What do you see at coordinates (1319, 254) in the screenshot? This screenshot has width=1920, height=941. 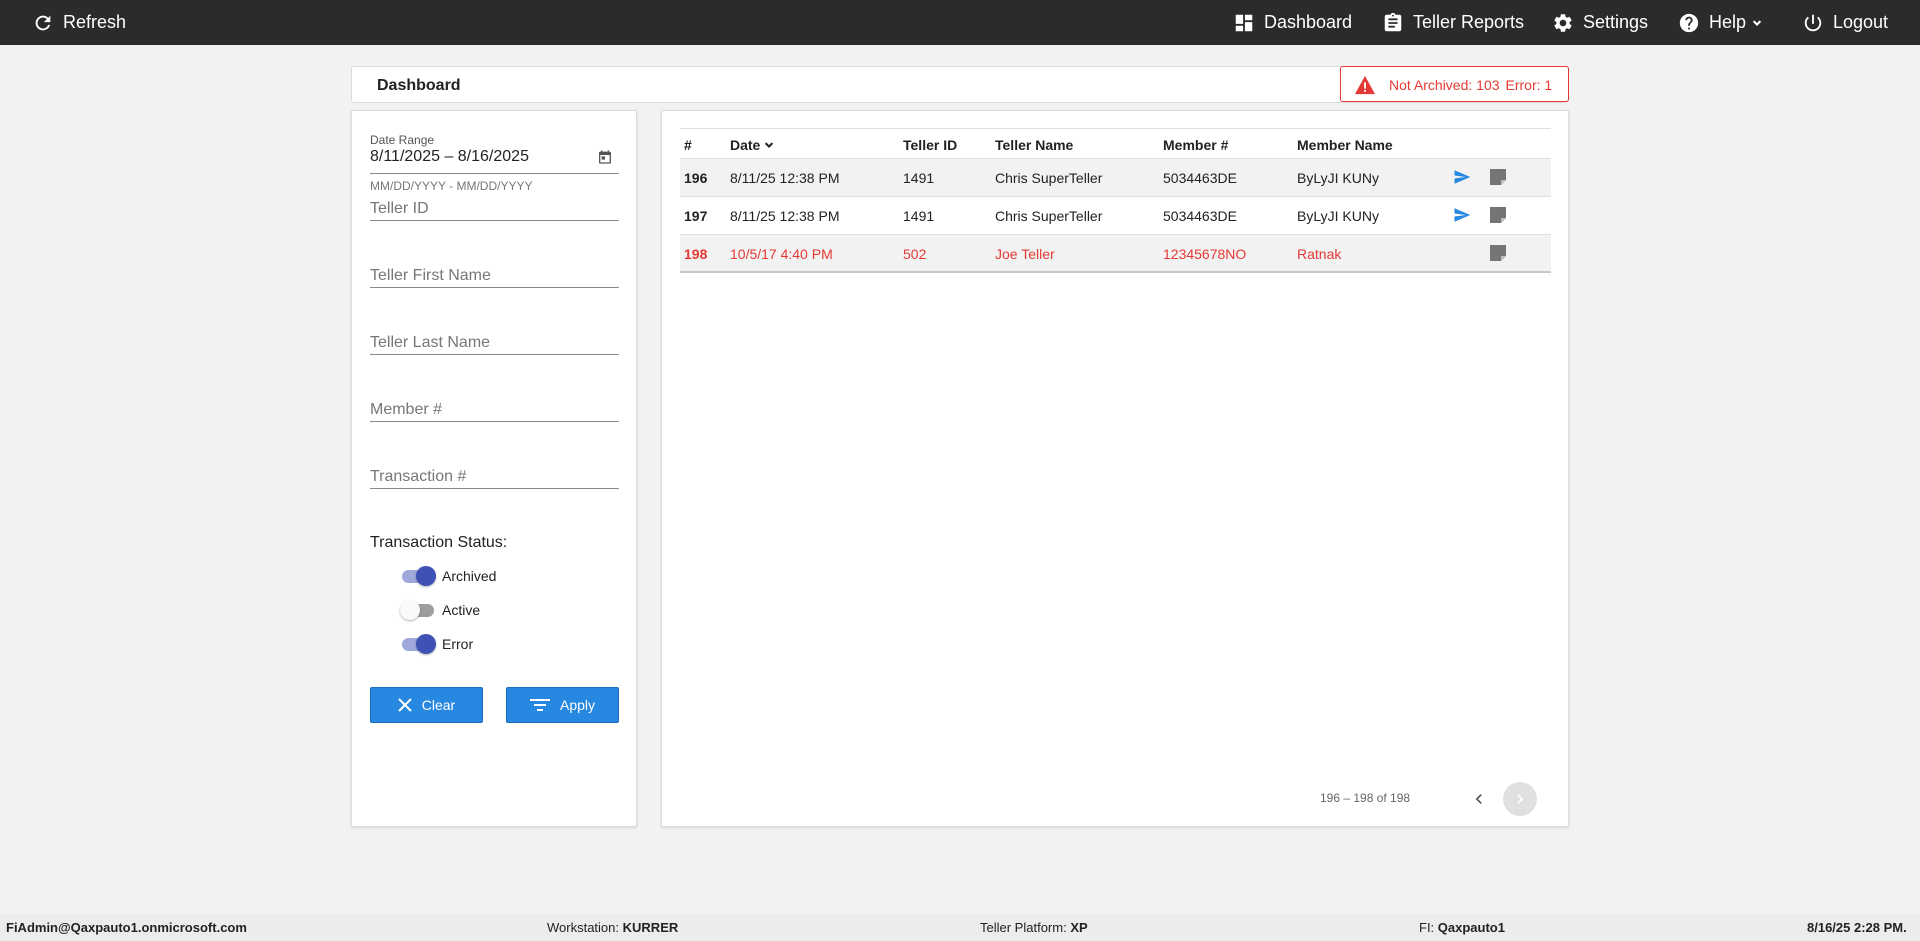 I see `cell-member-name: Ratnak` at bounding box center [1319, 254].